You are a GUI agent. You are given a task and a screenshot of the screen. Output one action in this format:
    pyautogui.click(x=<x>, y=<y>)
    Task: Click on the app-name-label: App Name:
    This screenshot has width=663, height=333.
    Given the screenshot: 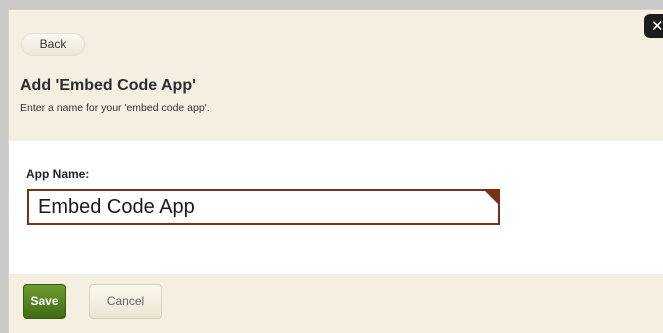 What is the action you would take?
    pyautogui.click(x=58, y=174)
    